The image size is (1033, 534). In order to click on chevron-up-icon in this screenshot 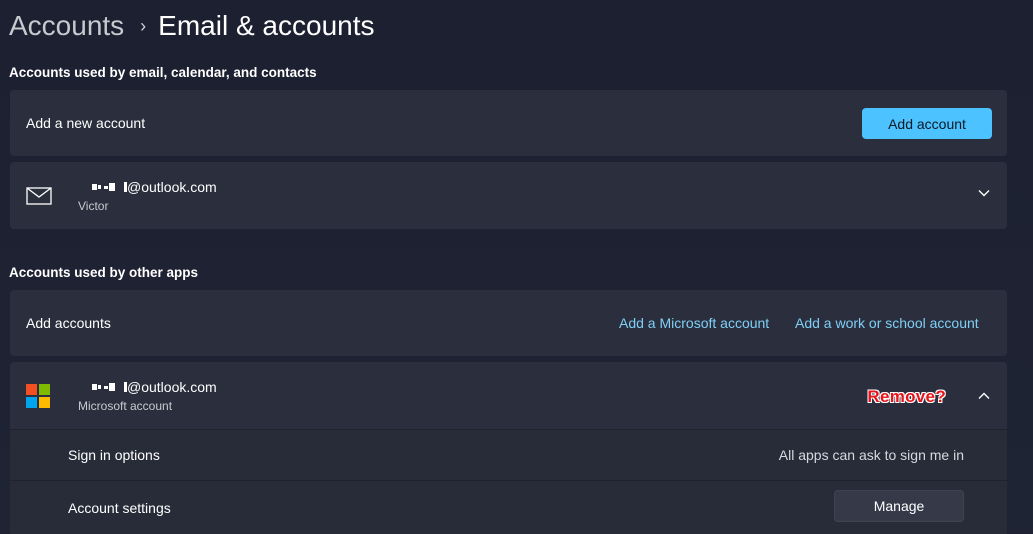, I will do `click(984, 396)`.